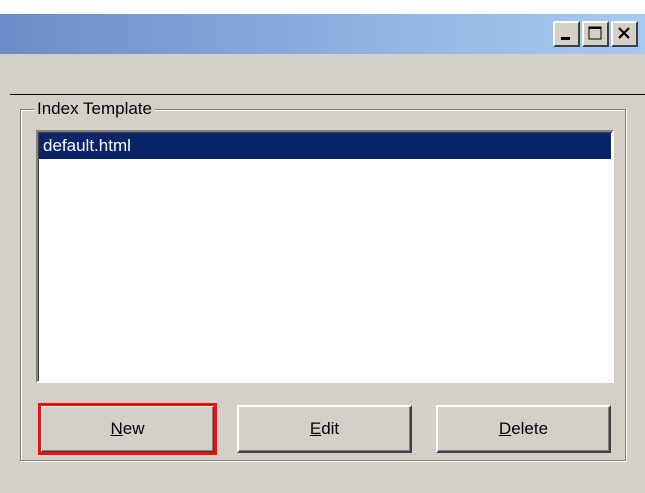 This screenshot has height=493, width=645. What do you see at coordinates (565, 38) in the screenshot?
I see `minimize-icon` at bounding box center [565, 38].